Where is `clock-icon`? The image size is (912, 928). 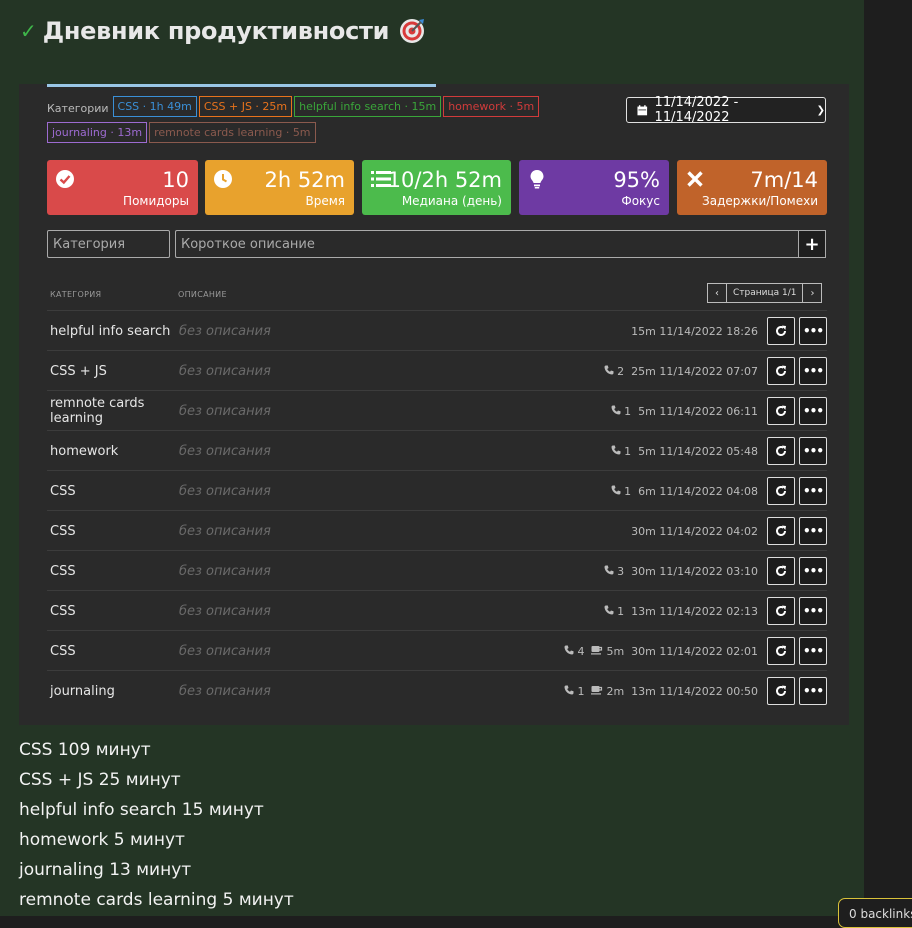 clock-icon is located at coordinates (223, 179).